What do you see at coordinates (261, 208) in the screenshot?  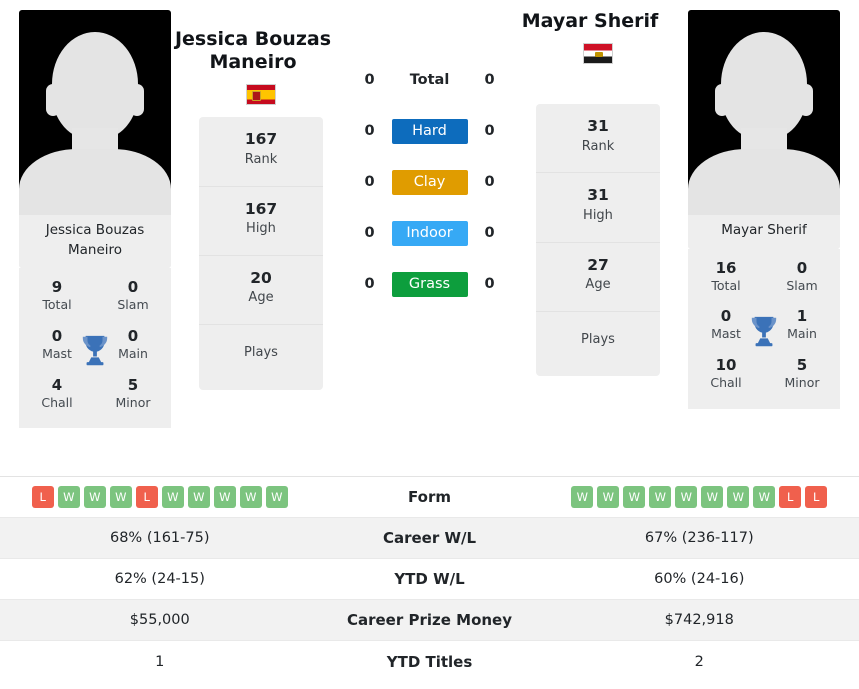 I see `left-stat-high-value: 167` at bounding box center [261, 208].